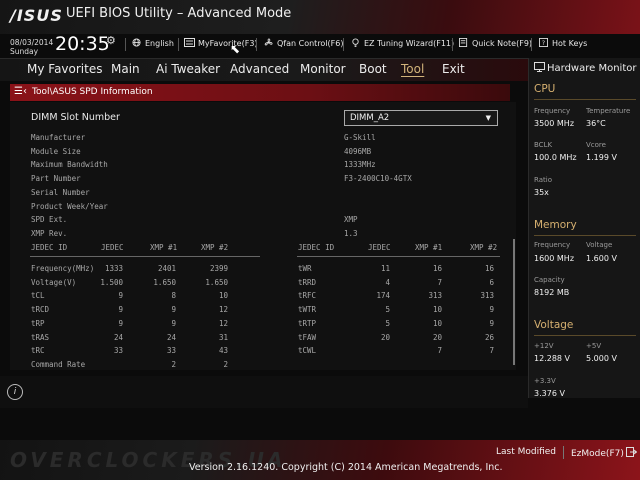 This screenshot has width=640, height=480. What do you see at coordinates (320, 17) in the screenshot?
I see `title-bar: /ISUS UEFI BIOS Utility – Advanced Mode` at bounding box center [320, 17].